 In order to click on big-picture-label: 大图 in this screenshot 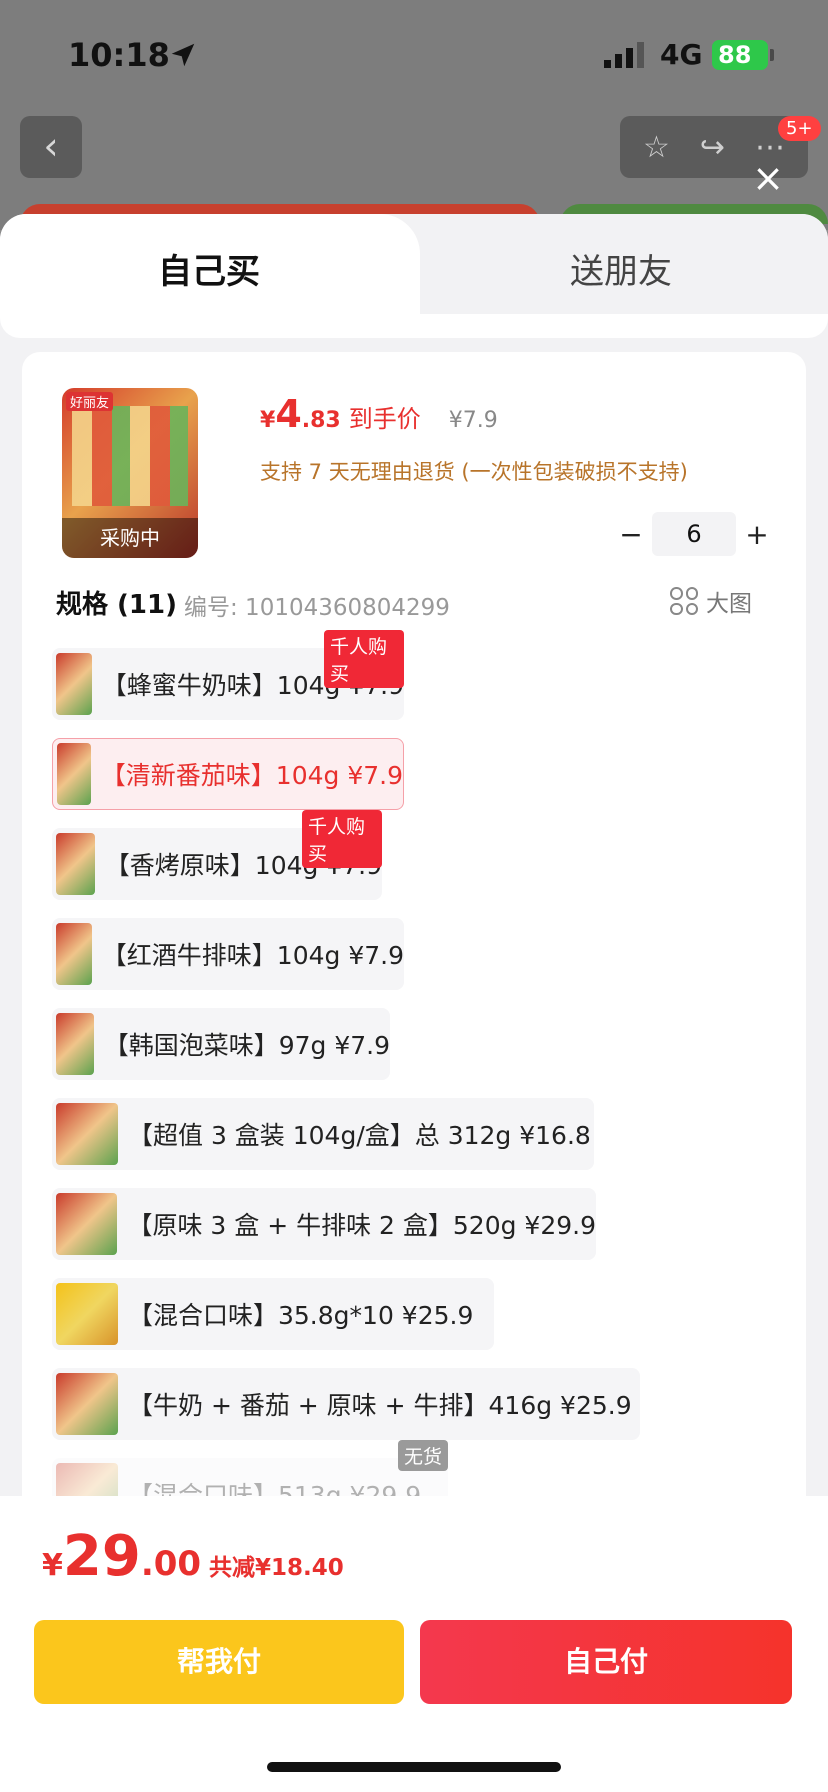, I will do `click(729, 604)`.